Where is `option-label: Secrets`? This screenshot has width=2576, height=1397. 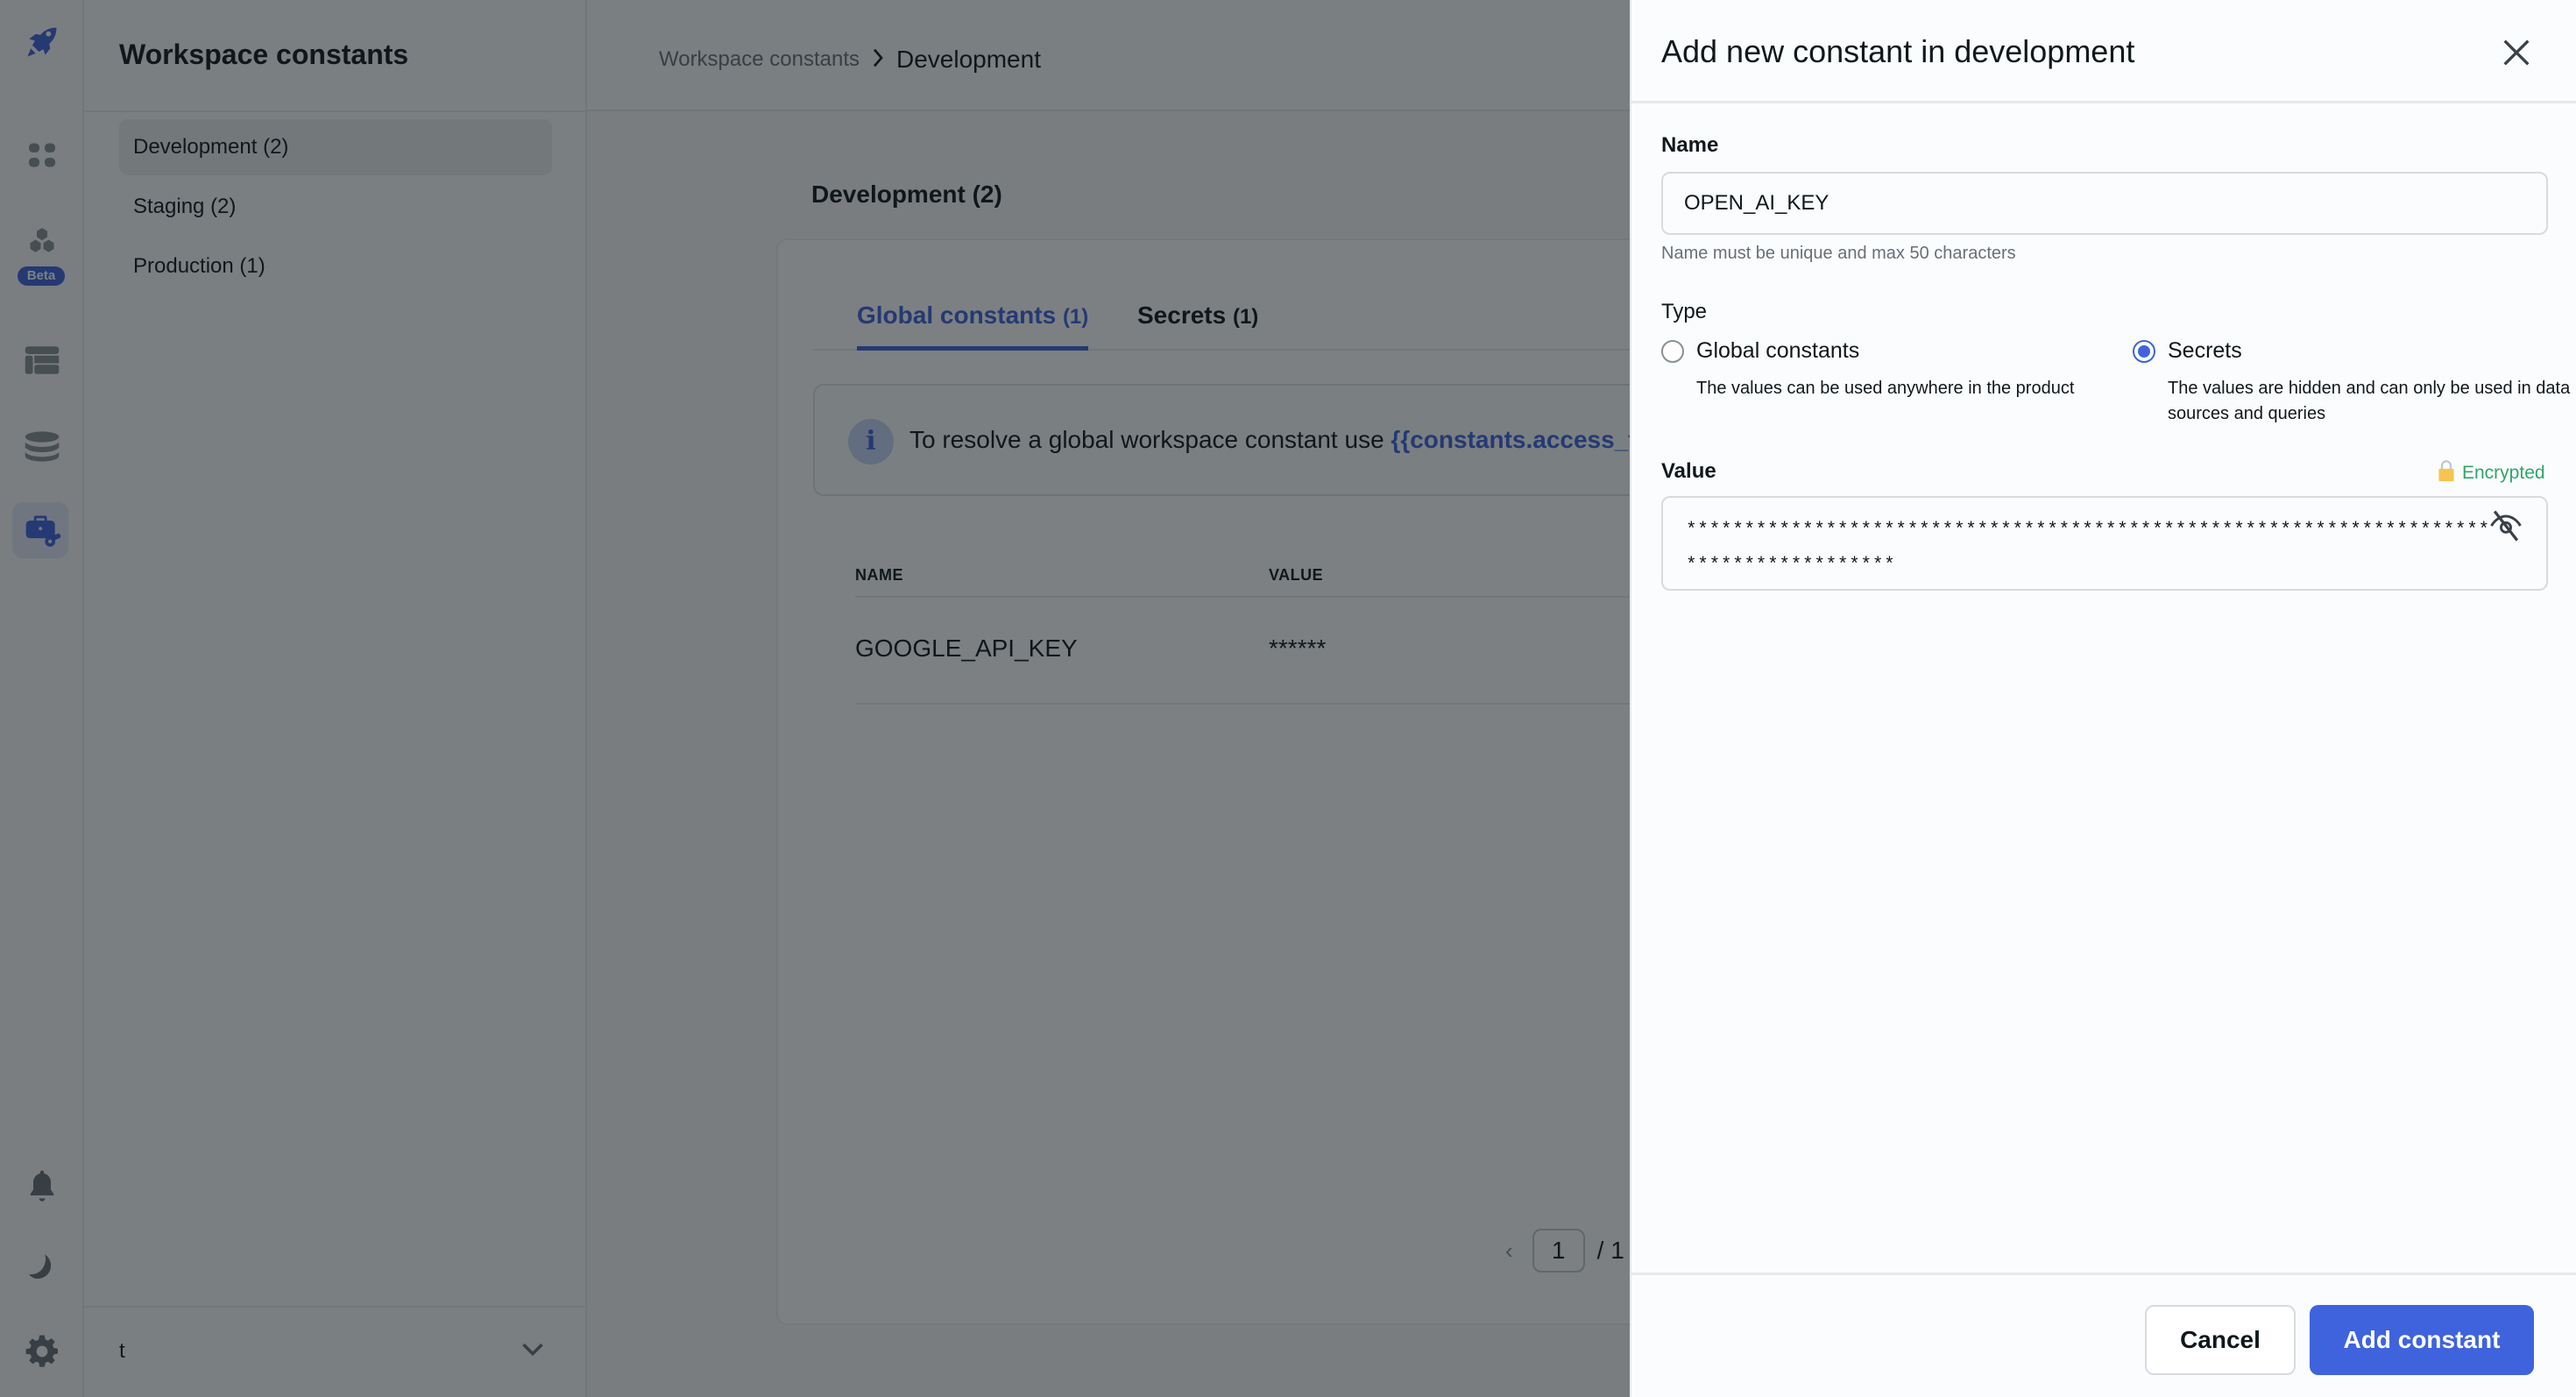
option-label: Secrets is located at coordinates (2205, 350).